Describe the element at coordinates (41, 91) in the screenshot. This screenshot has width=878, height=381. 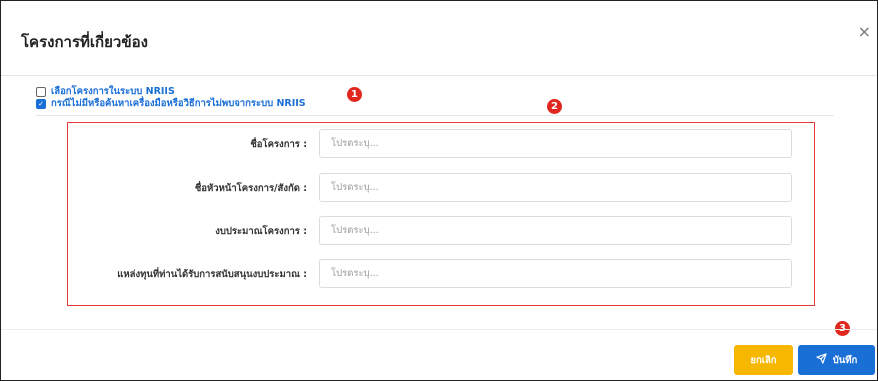
I see `checkbox-unchecked` at that location.